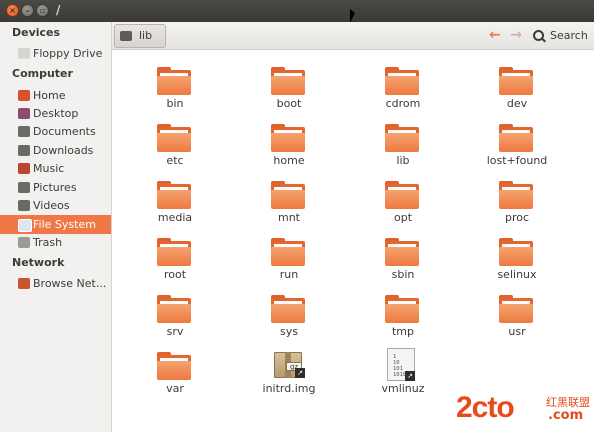 The width and height of the screenshot is (594, 432). Describe the element at coordinates (24, 131) in the screenshot. I see `documents-icon` at that location.